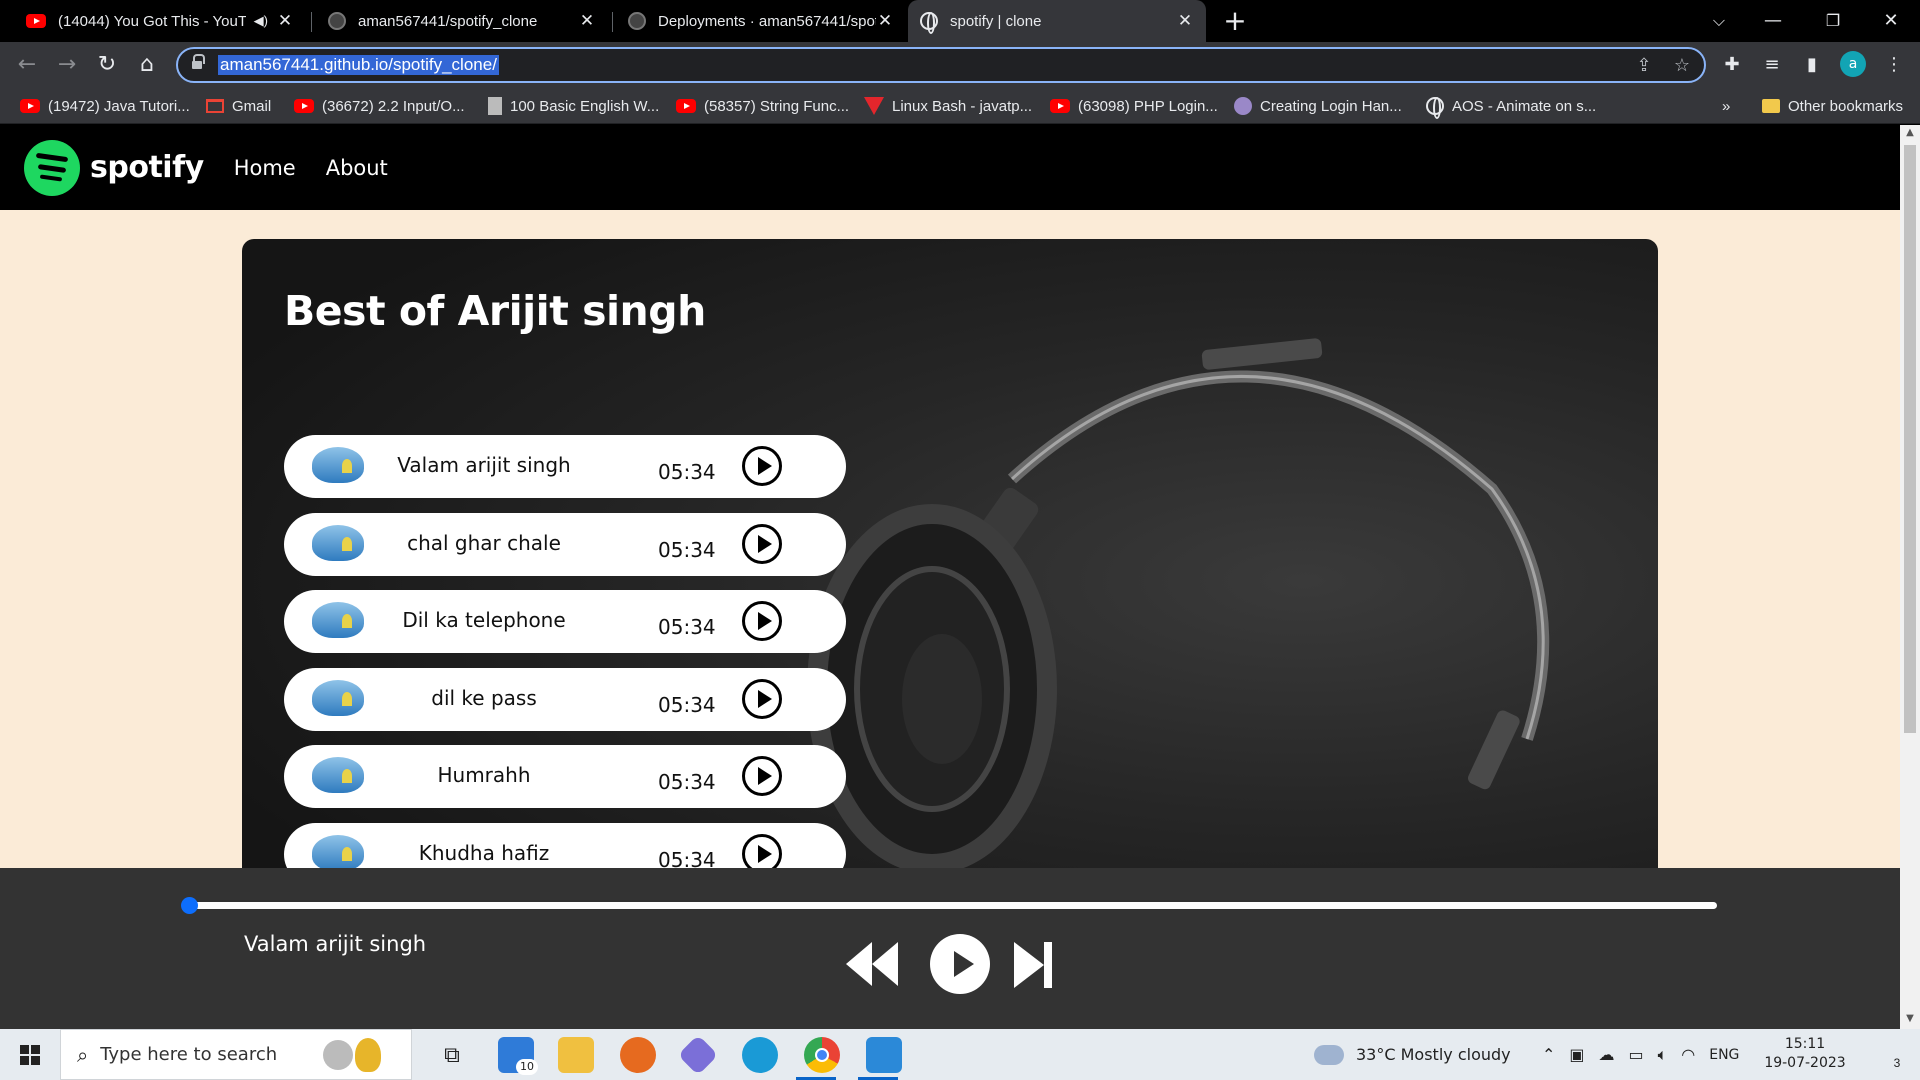  Describe the element at coordinates (638, 1055) in the screenshot. I see `firefox-icon` at that location.